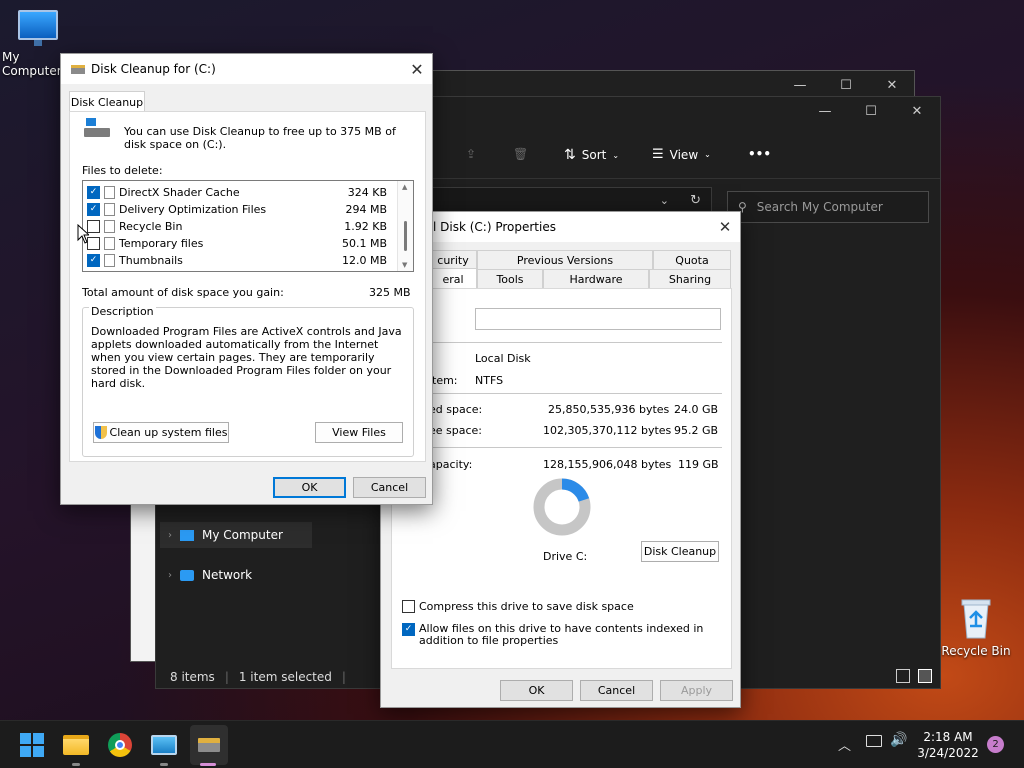 The width and height of the screenshot is (1024, 768). What do you see at coordinates (903, 676) in the screenshot?
I see `details-view-icon` at bounding box center [903, 676].